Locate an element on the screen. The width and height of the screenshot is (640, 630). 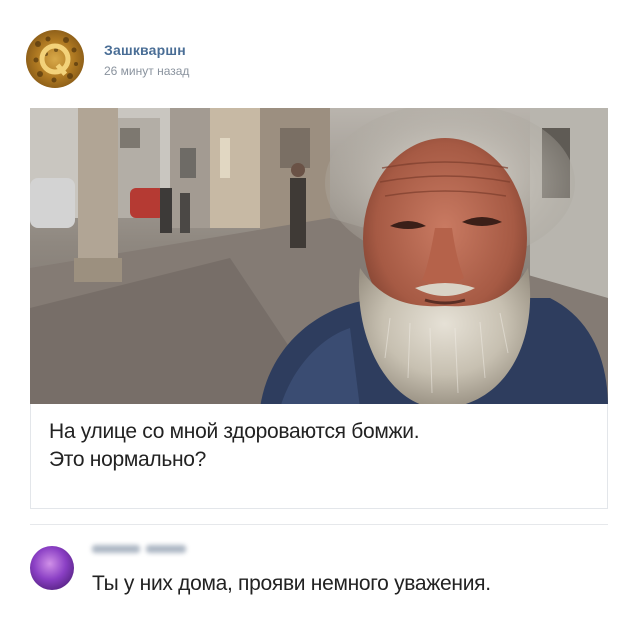
comments-divider is located at coordinates (319, 524).